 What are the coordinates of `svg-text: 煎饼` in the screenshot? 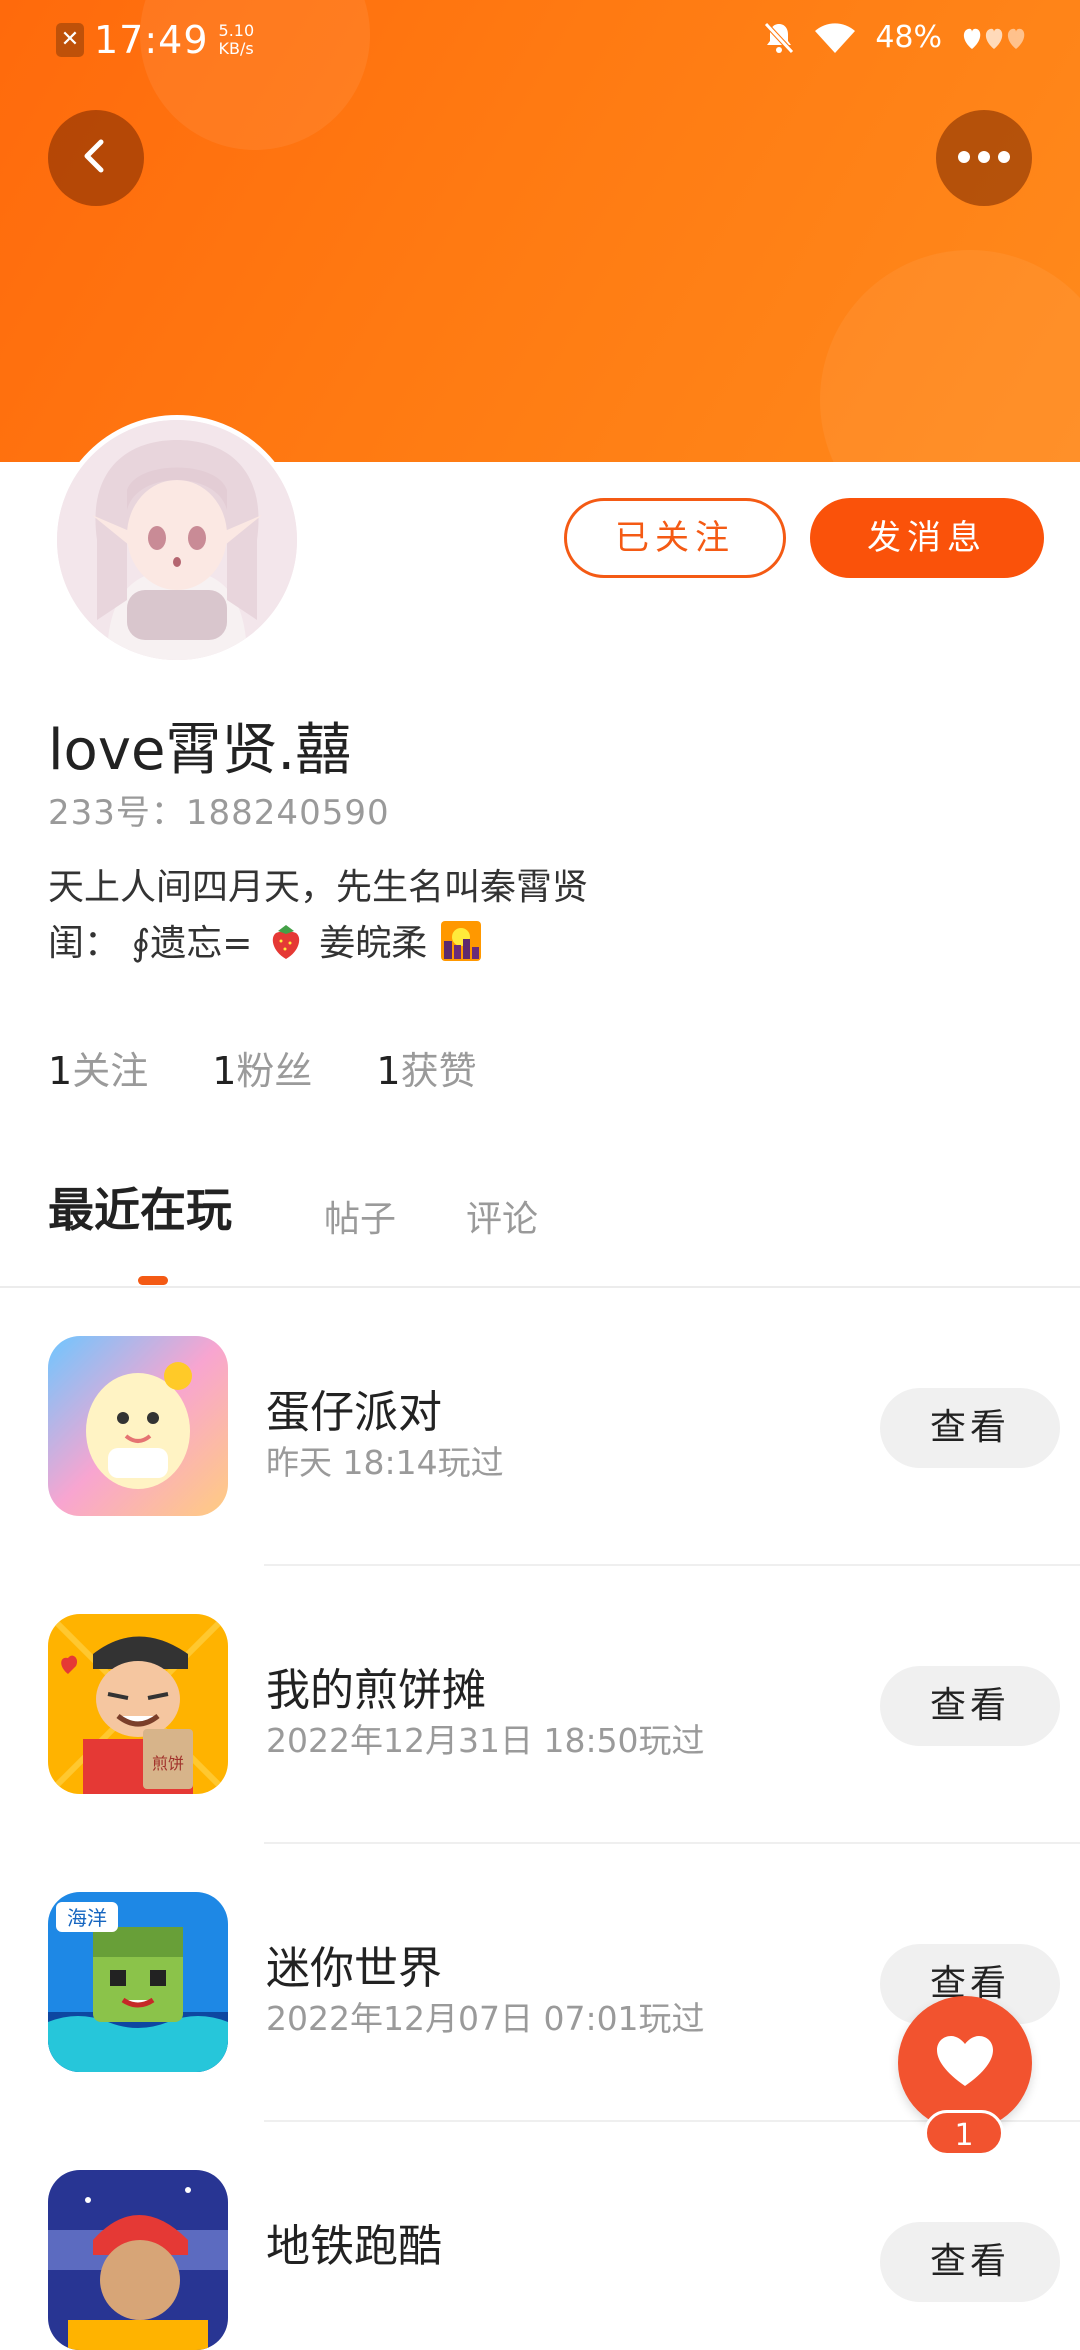 It's located at (168, 1763).